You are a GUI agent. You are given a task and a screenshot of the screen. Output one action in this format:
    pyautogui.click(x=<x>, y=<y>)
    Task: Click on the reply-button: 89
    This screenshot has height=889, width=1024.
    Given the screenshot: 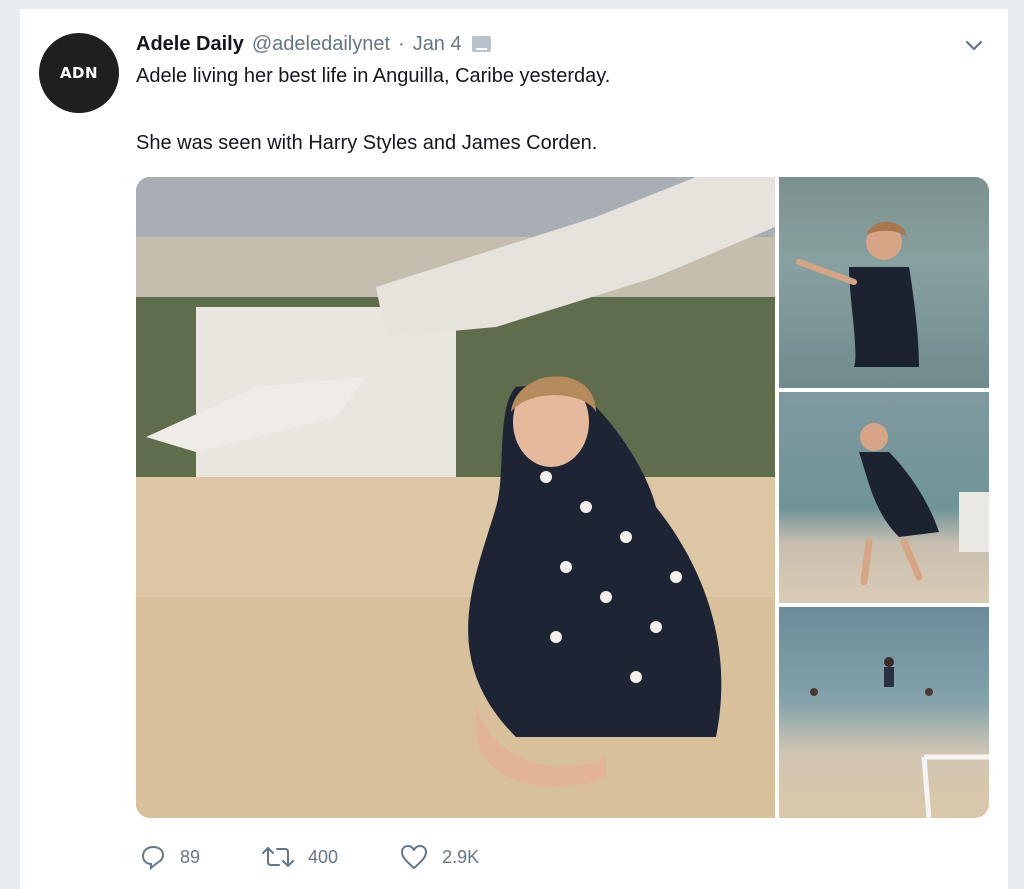 What is the action you would take?
    pyautogui.click(x=170, y=857)
    